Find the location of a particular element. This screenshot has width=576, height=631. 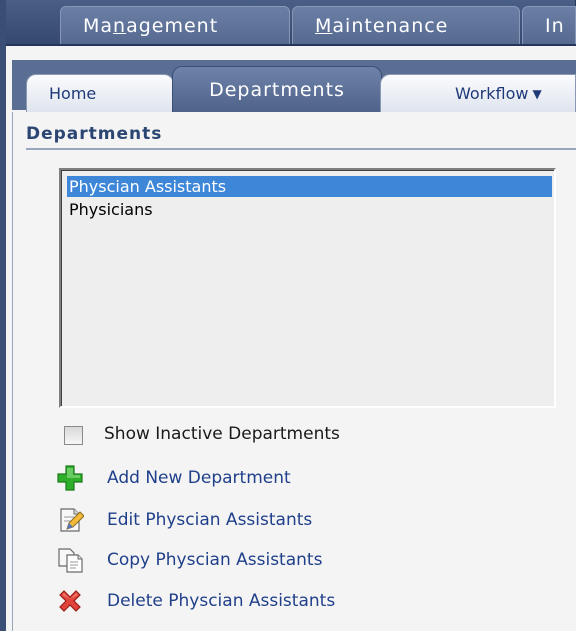

show-inactive-label: Show Inactive Departments is located at coordinates (222, 434).